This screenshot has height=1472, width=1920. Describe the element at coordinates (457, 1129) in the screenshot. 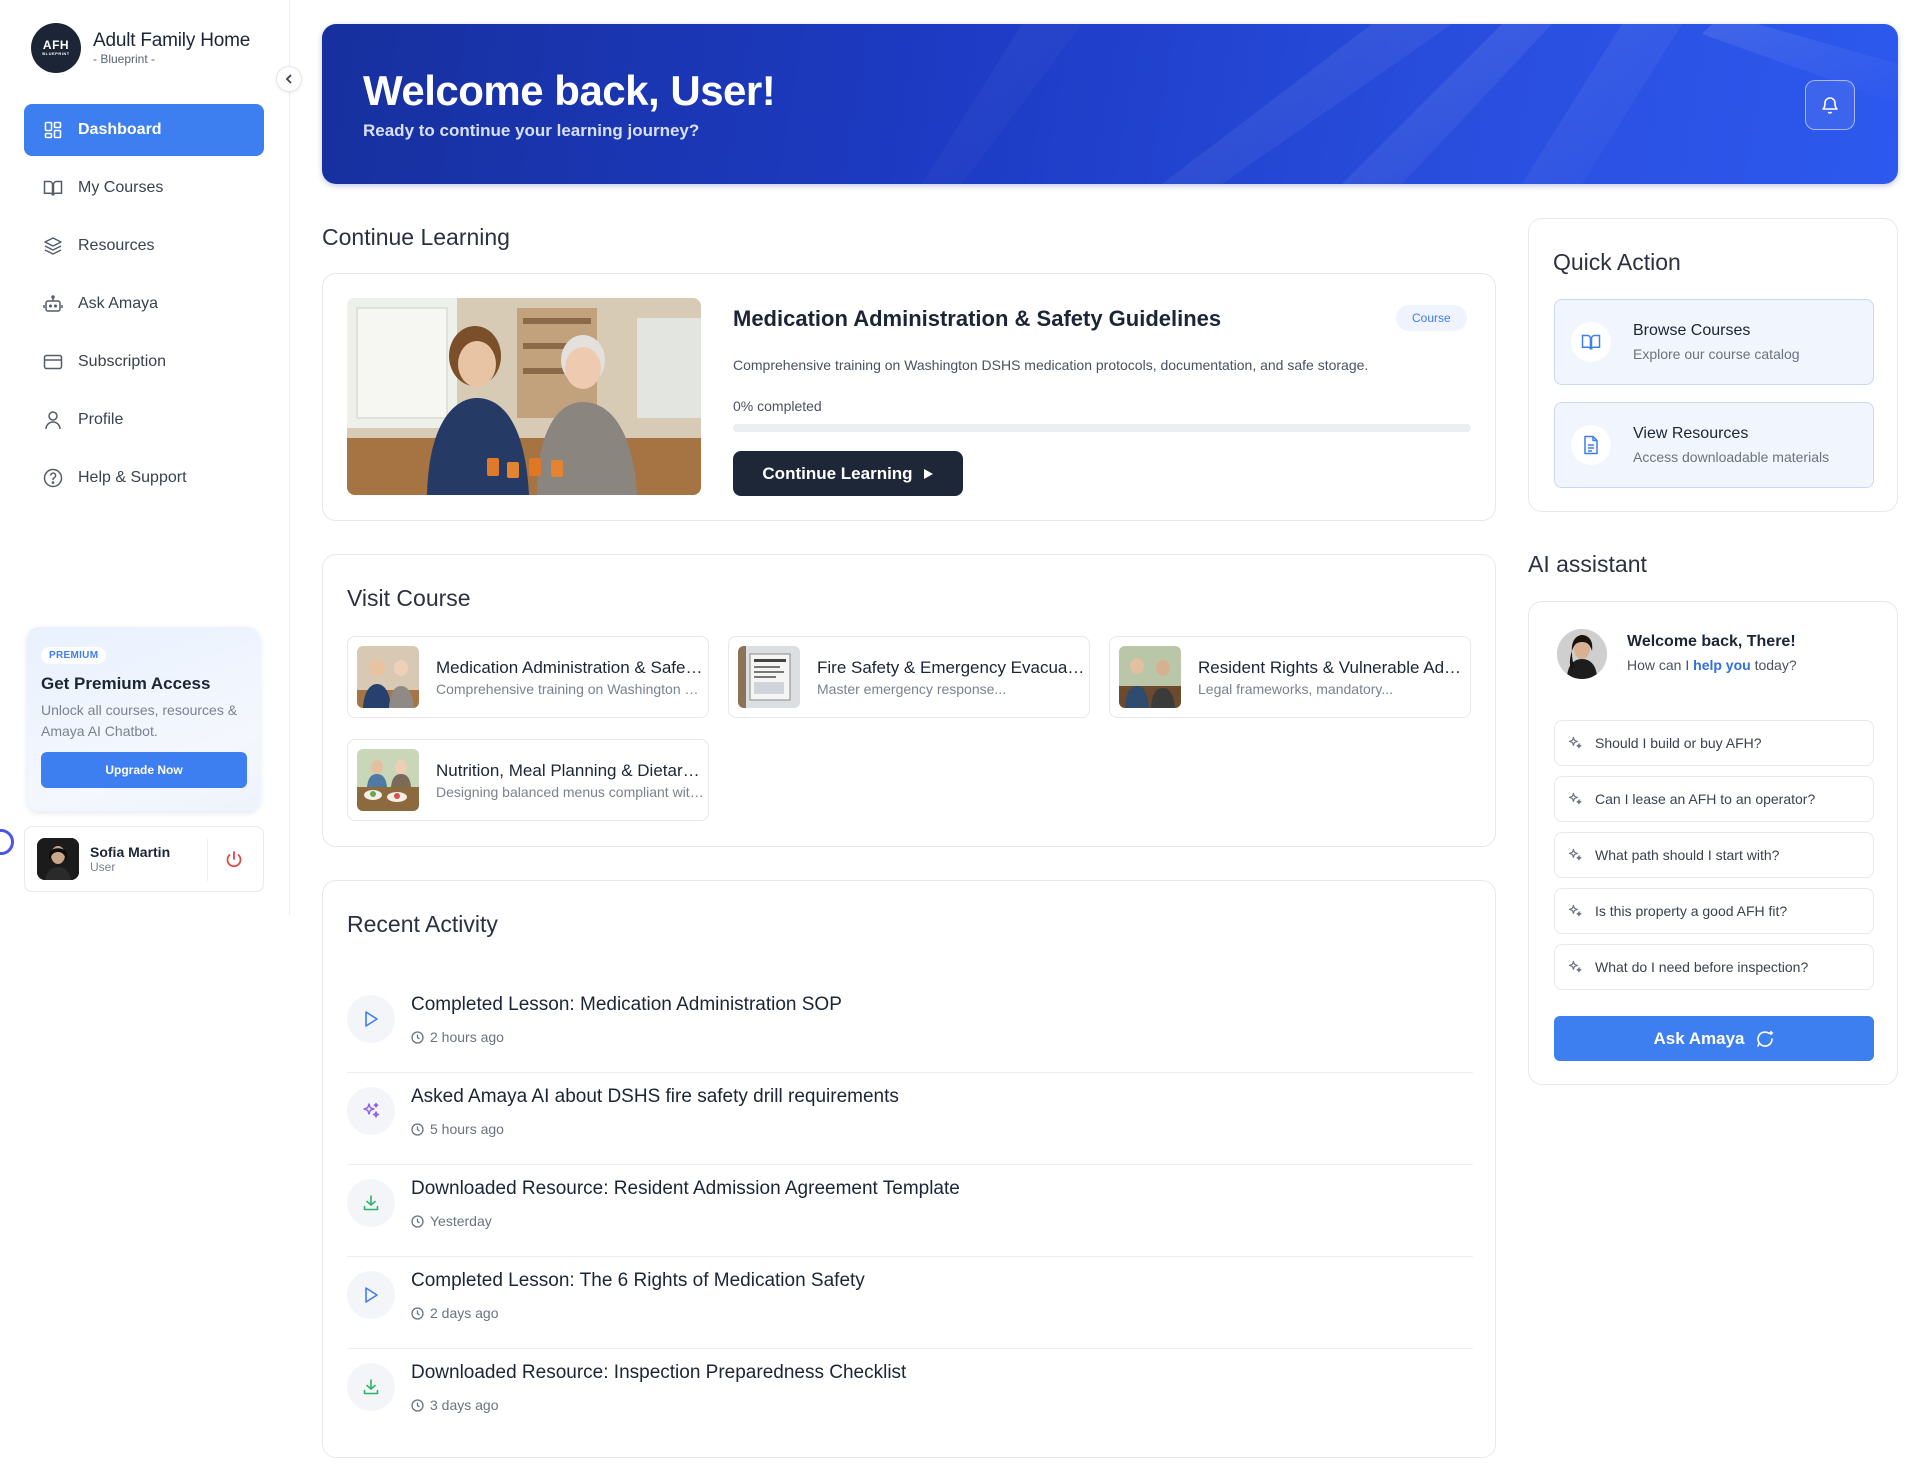

I see `activity-time: 5 hours ago` at that location.